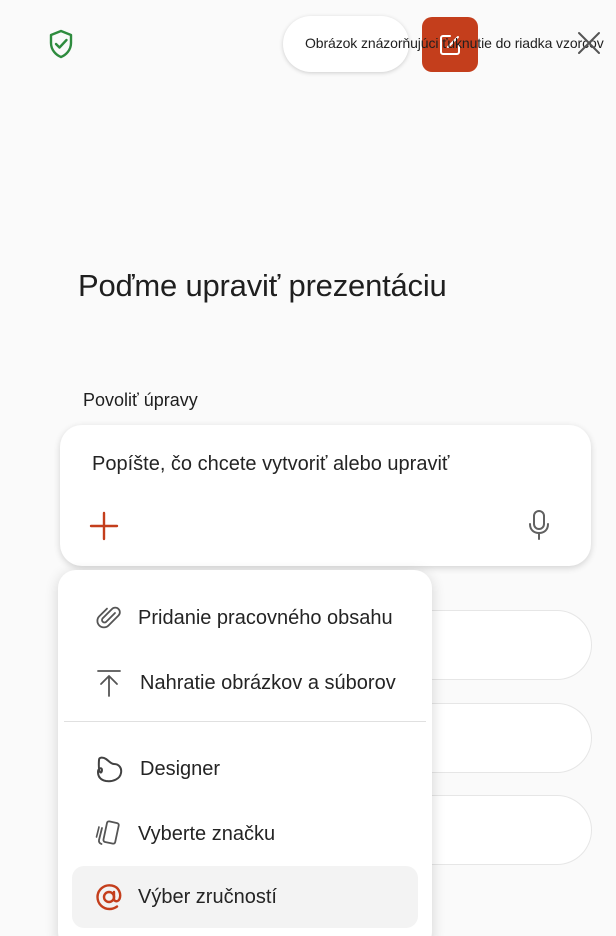  What do you see at coordinates (262, 285) in the screenshot?
I see `page-title: Poďme upraviť prezentáciu` at bounding box center [262, 285].